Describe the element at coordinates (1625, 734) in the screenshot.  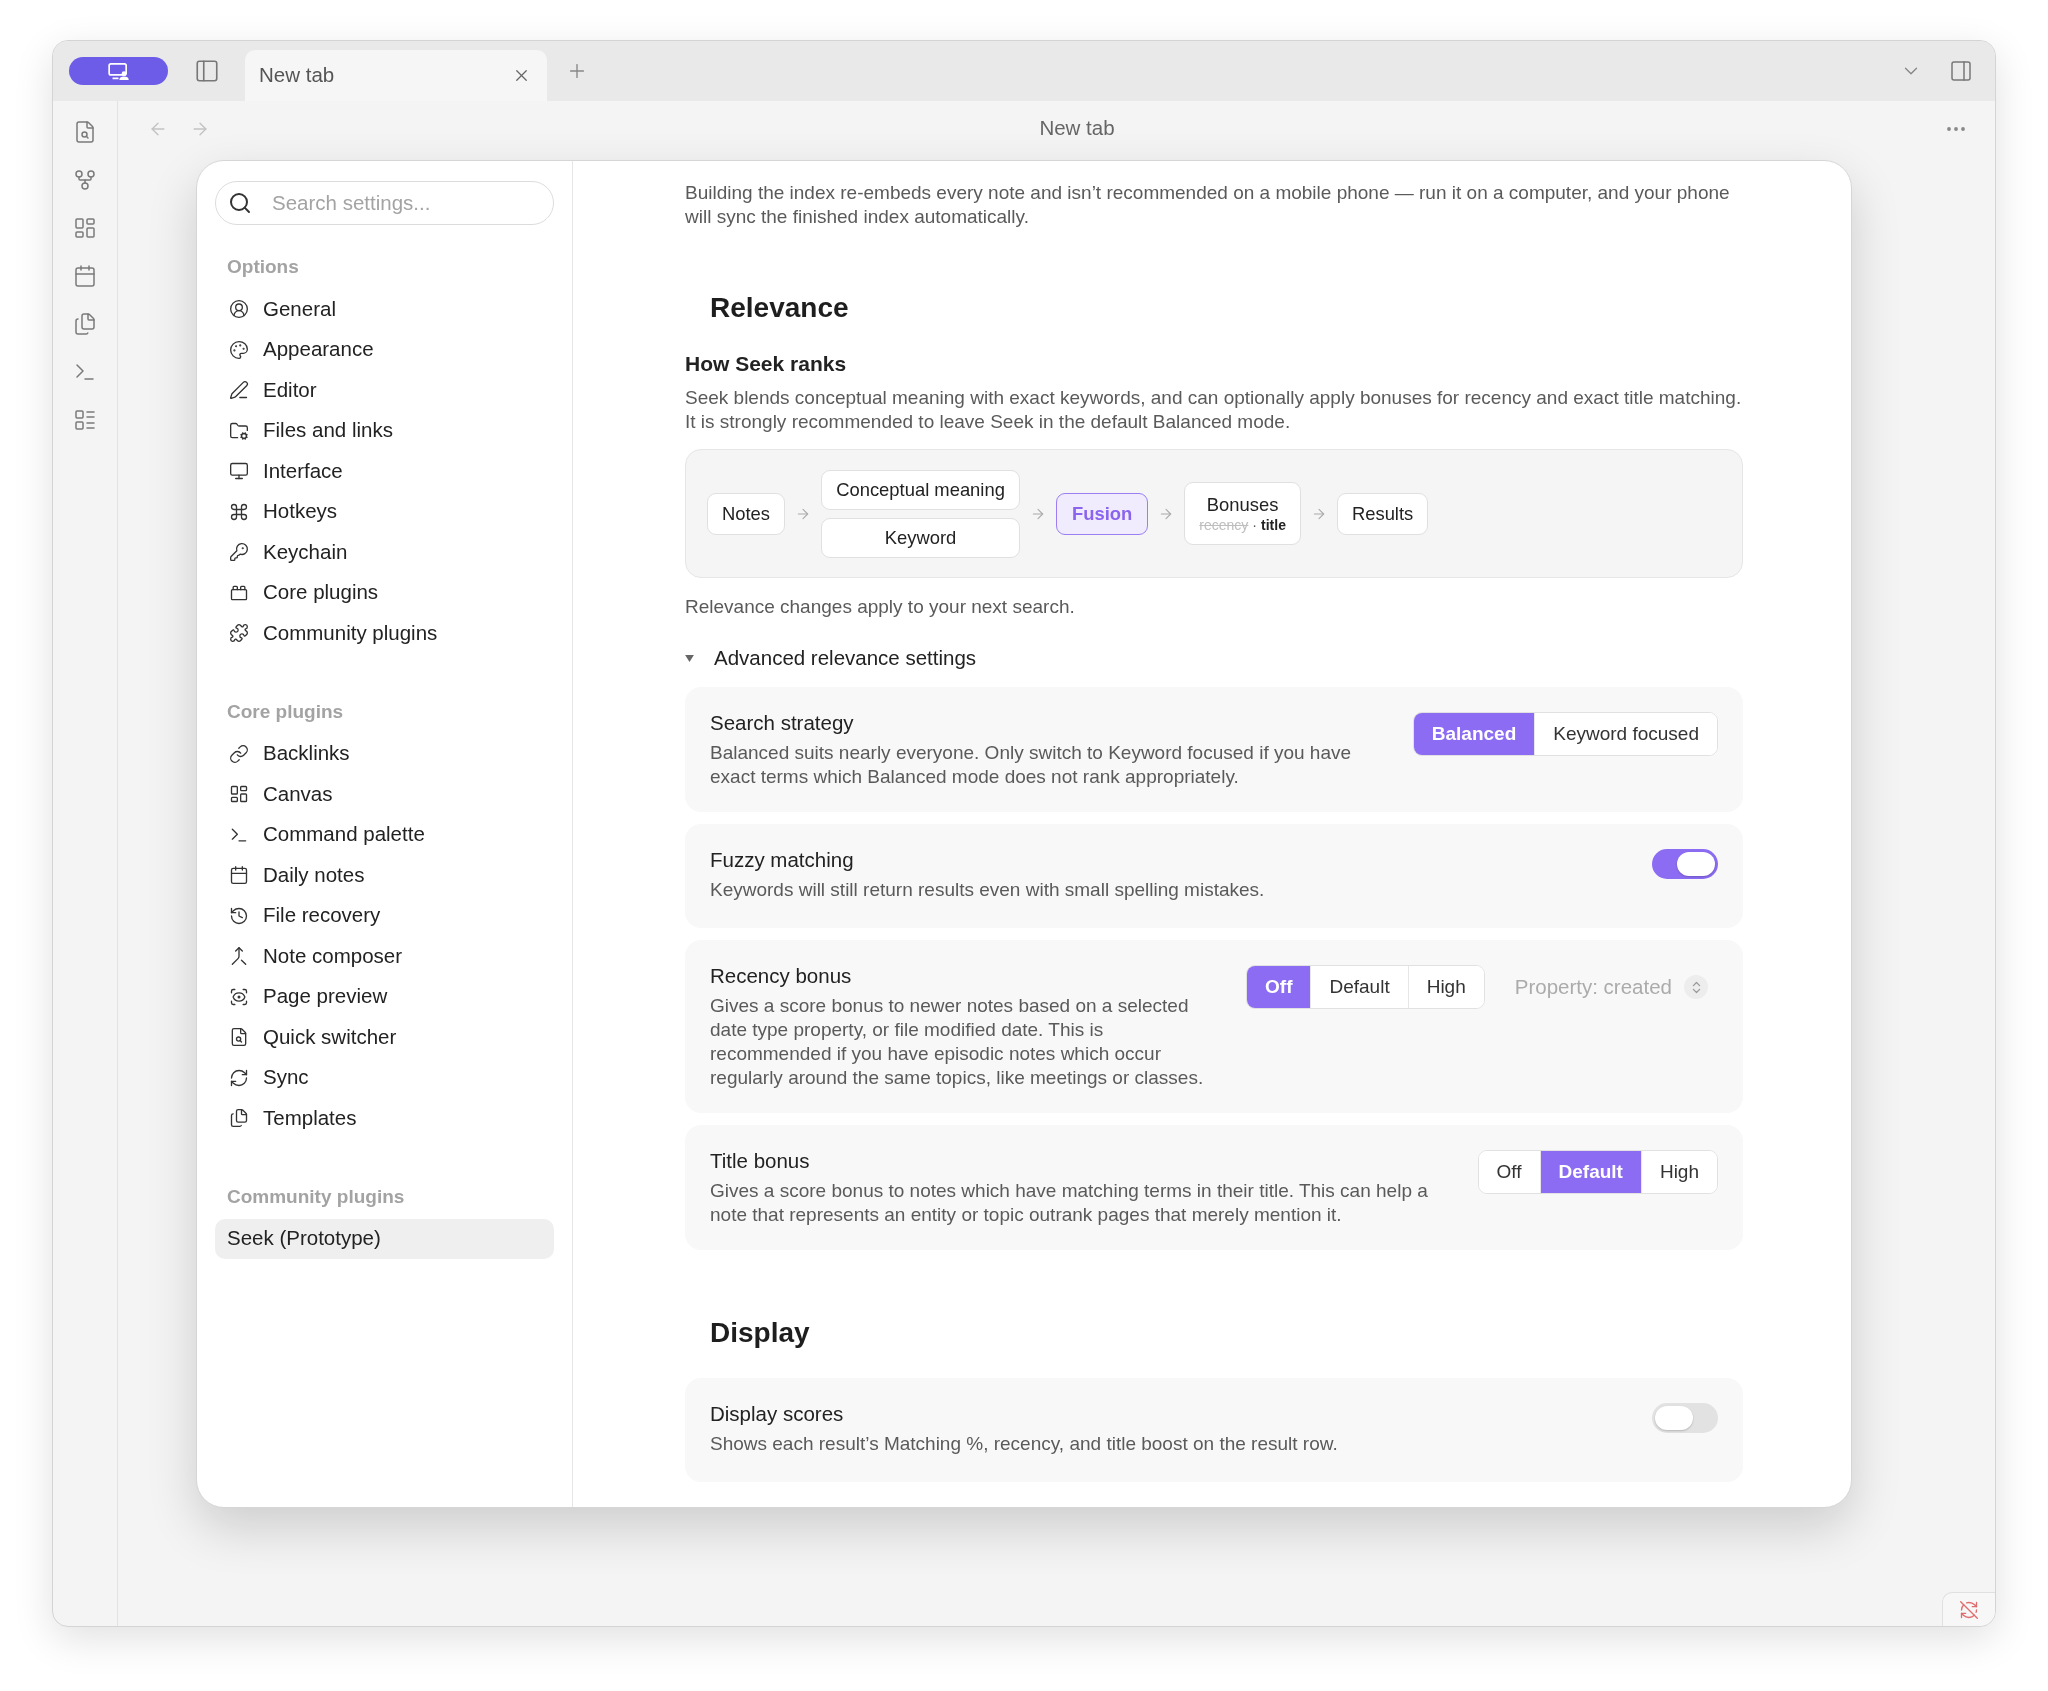
I see `segment-option: Keyword focused` at that location.